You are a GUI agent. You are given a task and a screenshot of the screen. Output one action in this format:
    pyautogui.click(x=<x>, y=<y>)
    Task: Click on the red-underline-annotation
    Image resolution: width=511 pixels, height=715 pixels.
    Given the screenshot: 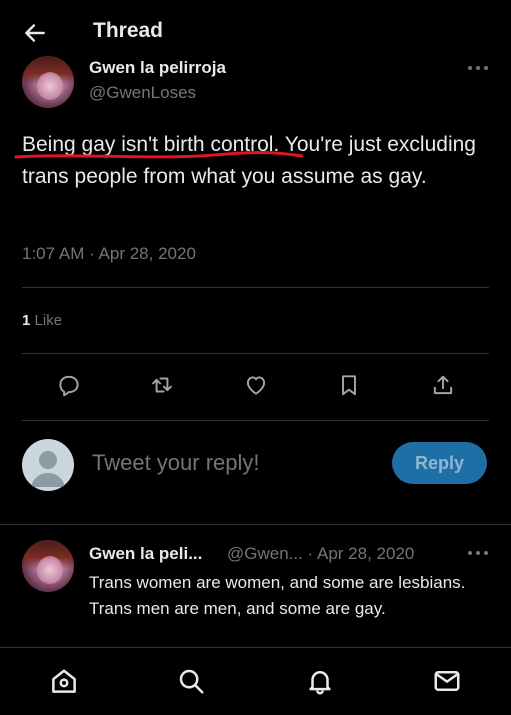 What is the action you would take?
    pyautogui.click(x=159, y=155)
    